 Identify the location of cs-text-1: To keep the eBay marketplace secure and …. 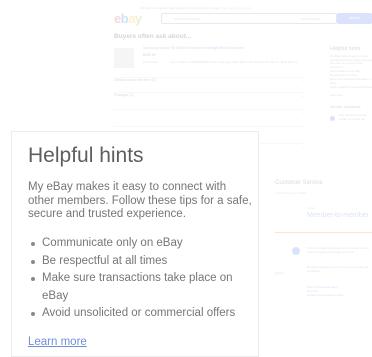
(338, 250).